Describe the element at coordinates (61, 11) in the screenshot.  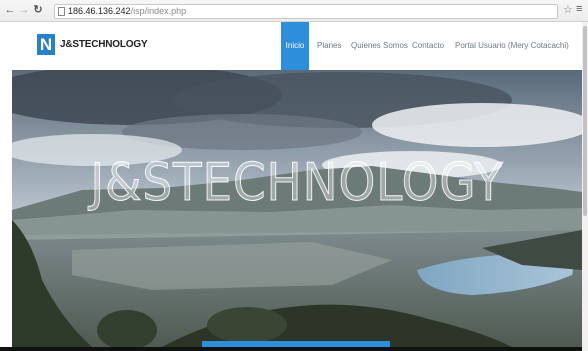
I see `page-icon` at that location.